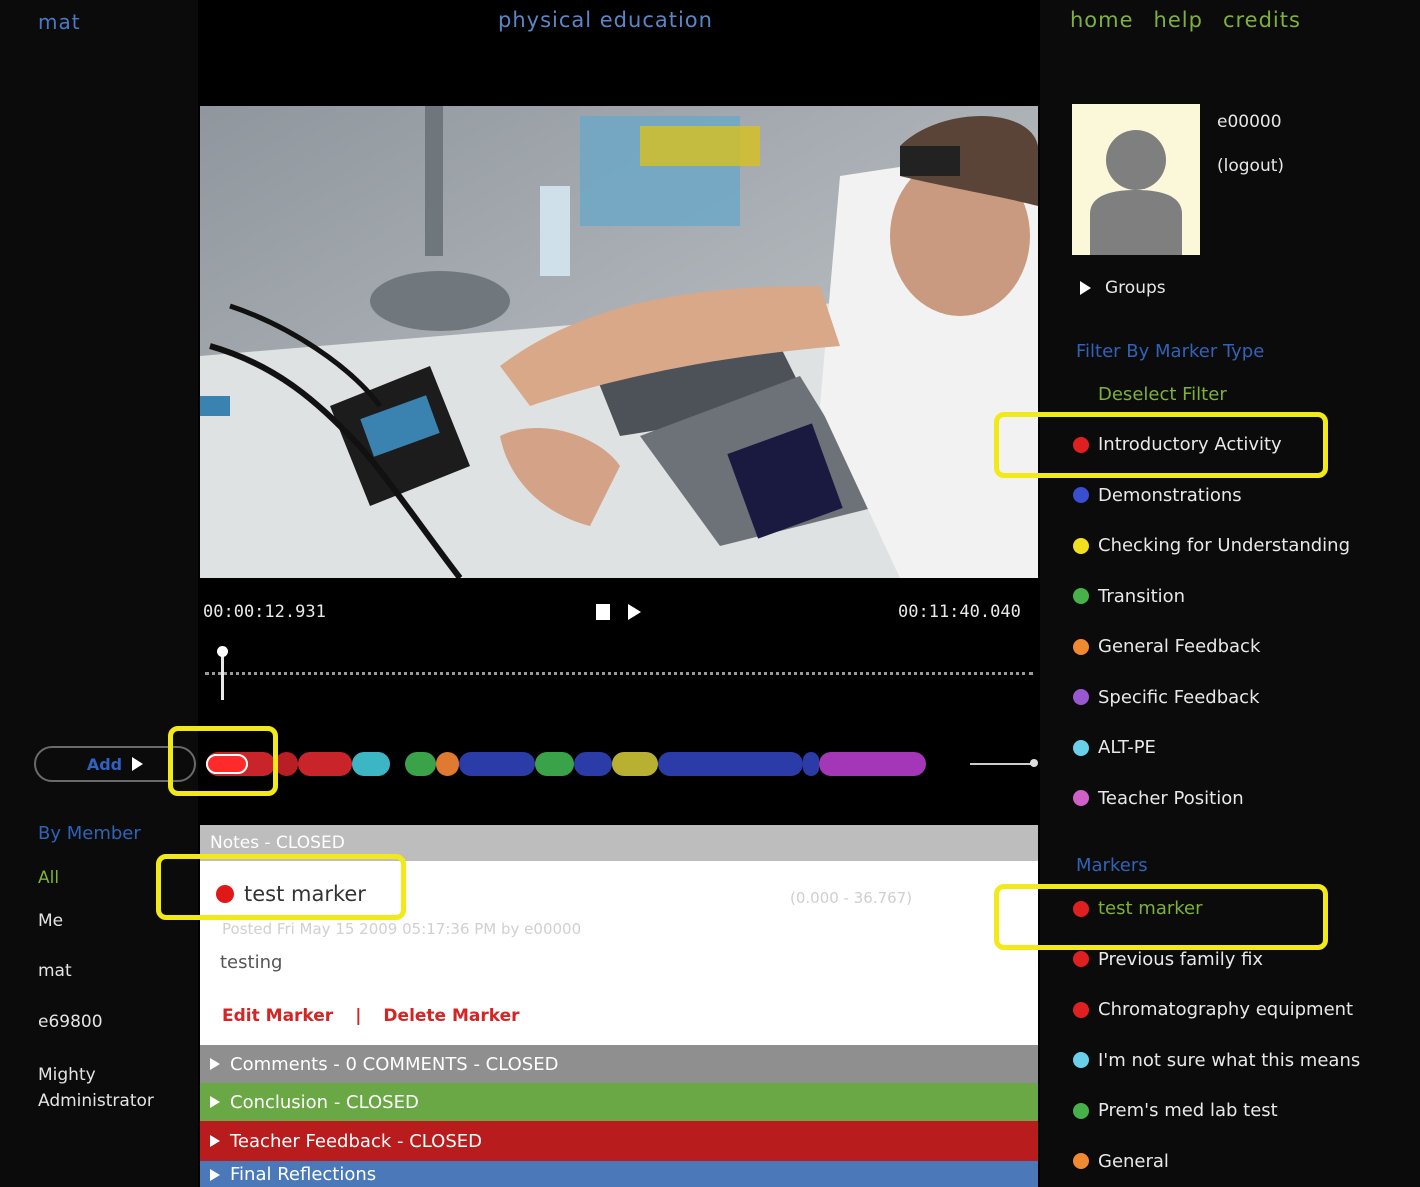  Describe the element at coordinates (1171, 798) in the screenshot. I see `filter-item-label: Teacher Position` at that location.